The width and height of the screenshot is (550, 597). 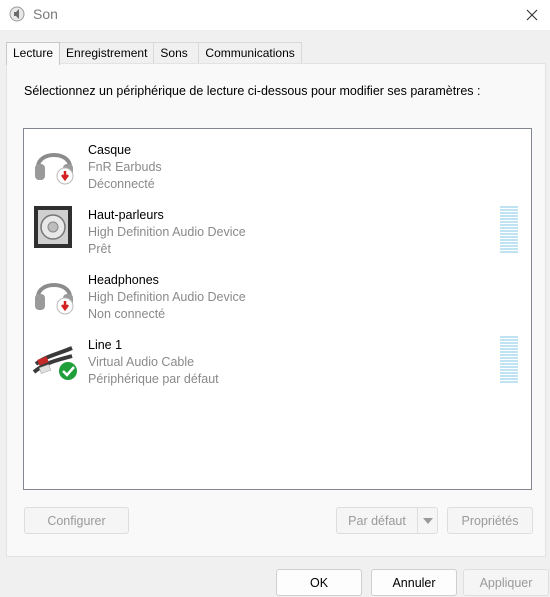 I want to click on line-cable-default-icon, so click(x=54, y=363).